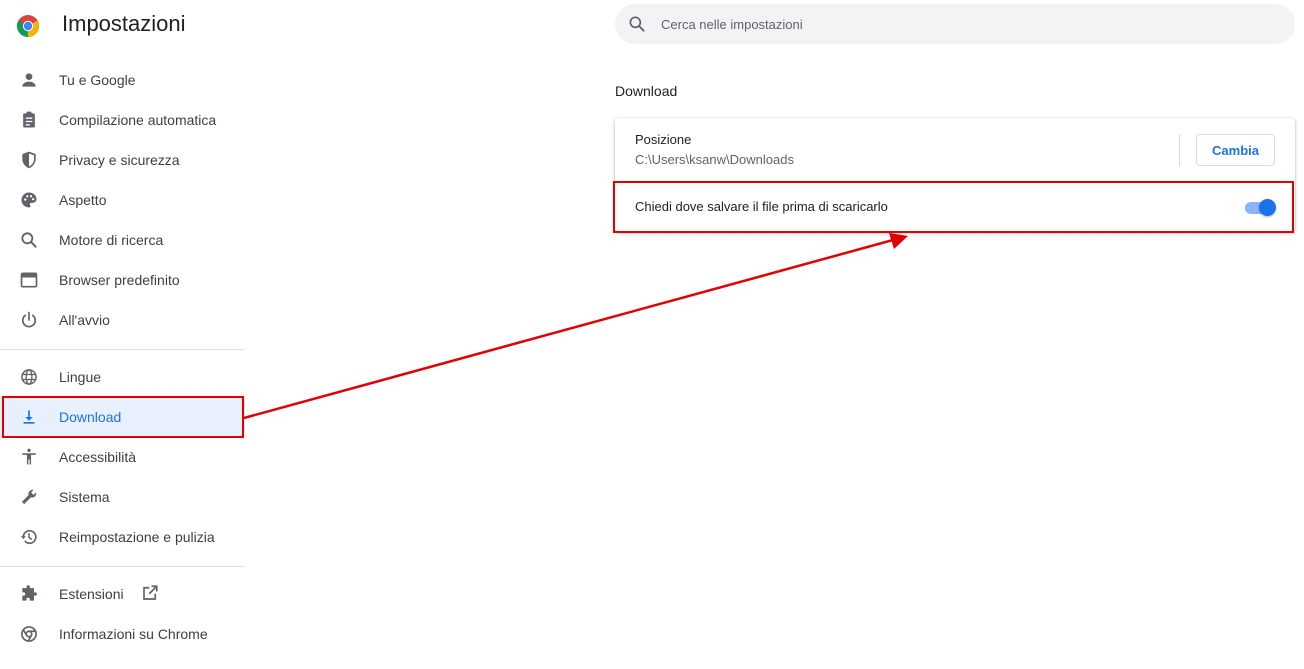  What do you see at coordinates (29, 456) in the screenshot?
I see `accessibility-icon` at bounding box center [29, 456].